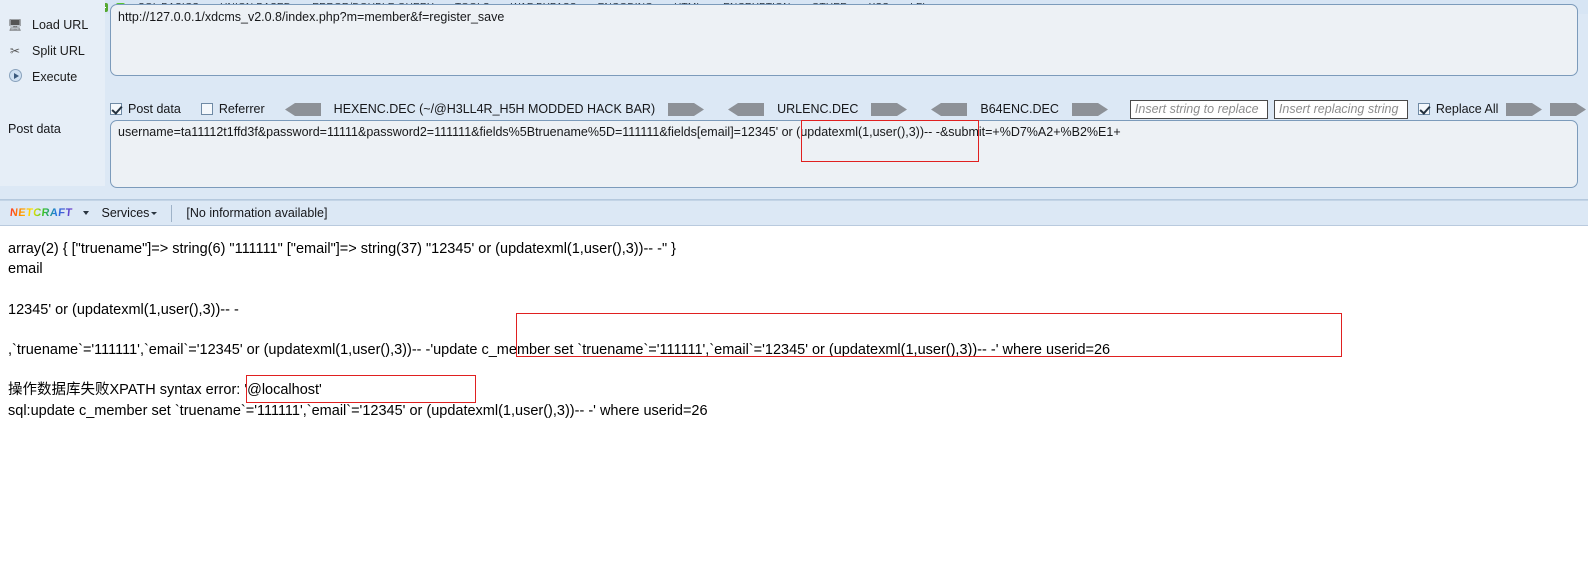  I want to click on b64enc-encode-button, so click(1089, 109).